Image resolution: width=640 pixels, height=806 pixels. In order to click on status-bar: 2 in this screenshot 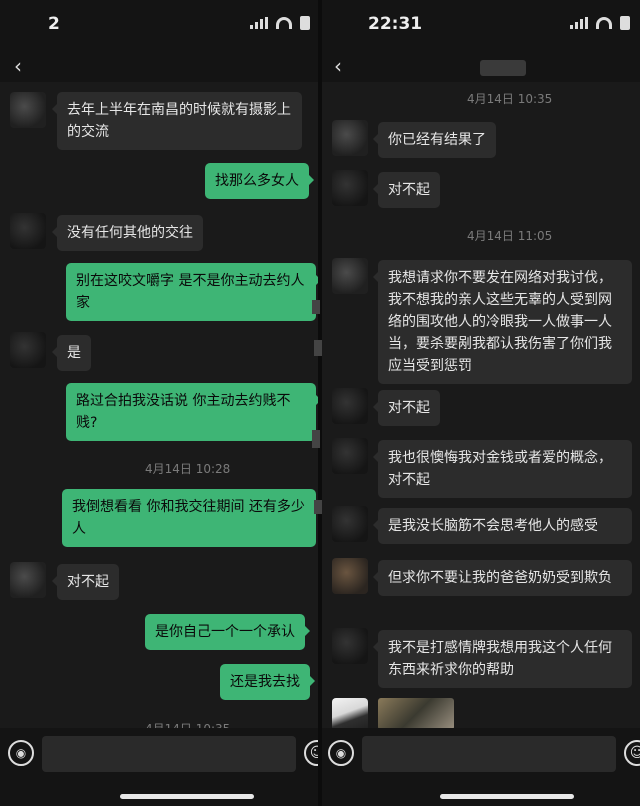, I will do `click(160, 26)`.